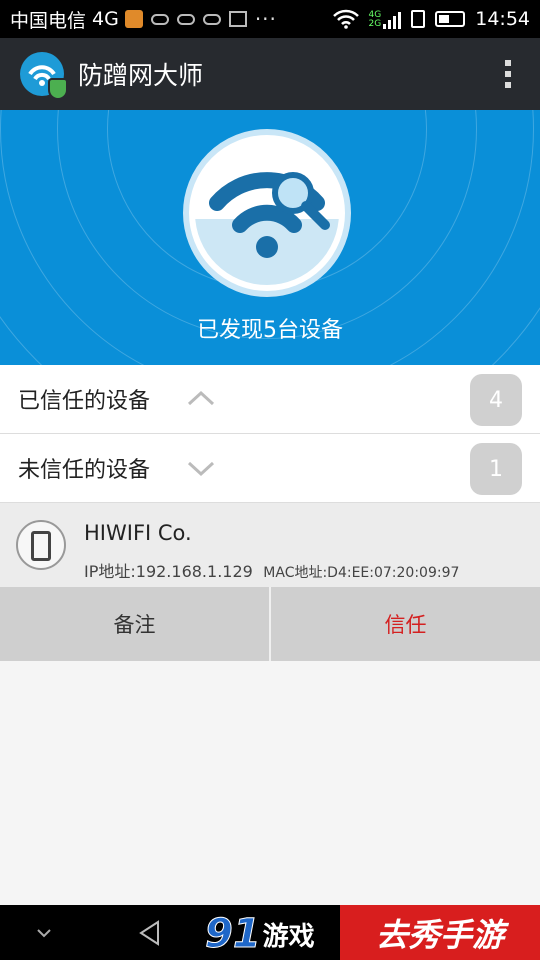 This screenshot has width=540, height=960. I want to click on app-bar: 防蹭网大师, so click(270, 74).